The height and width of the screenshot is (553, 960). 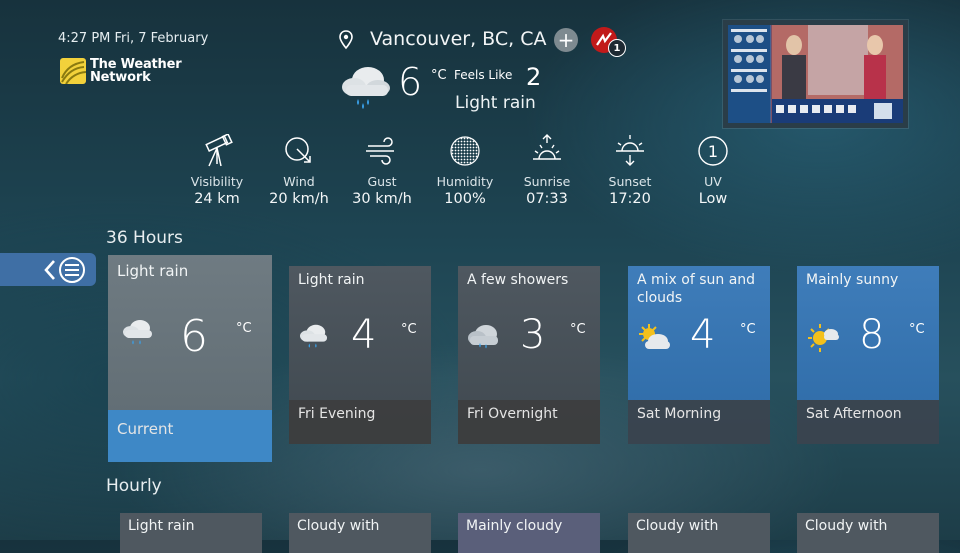 What do you see at coordinates (73, 71) in the screenshot?
I see `logo-icon` at bounding box center [73, 71].